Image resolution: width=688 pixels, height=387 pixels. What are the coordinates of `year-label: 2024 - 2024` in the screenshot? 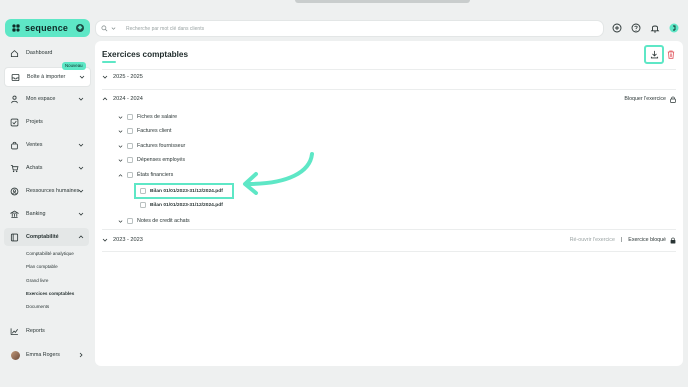 It's located at (128, 99).